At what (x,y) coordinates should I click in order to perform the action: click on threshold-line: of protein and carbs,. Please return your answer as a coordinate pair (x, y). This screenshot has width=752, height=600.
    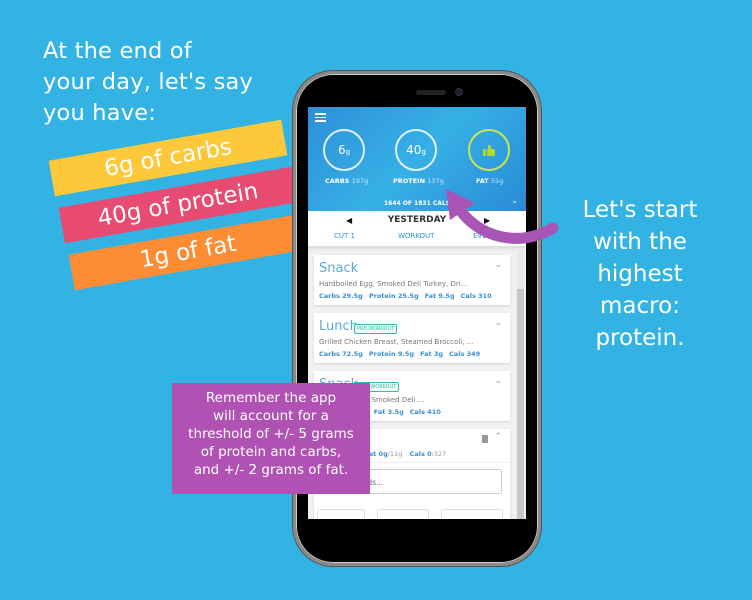
    Looking at the image, I should click on (271, 452).